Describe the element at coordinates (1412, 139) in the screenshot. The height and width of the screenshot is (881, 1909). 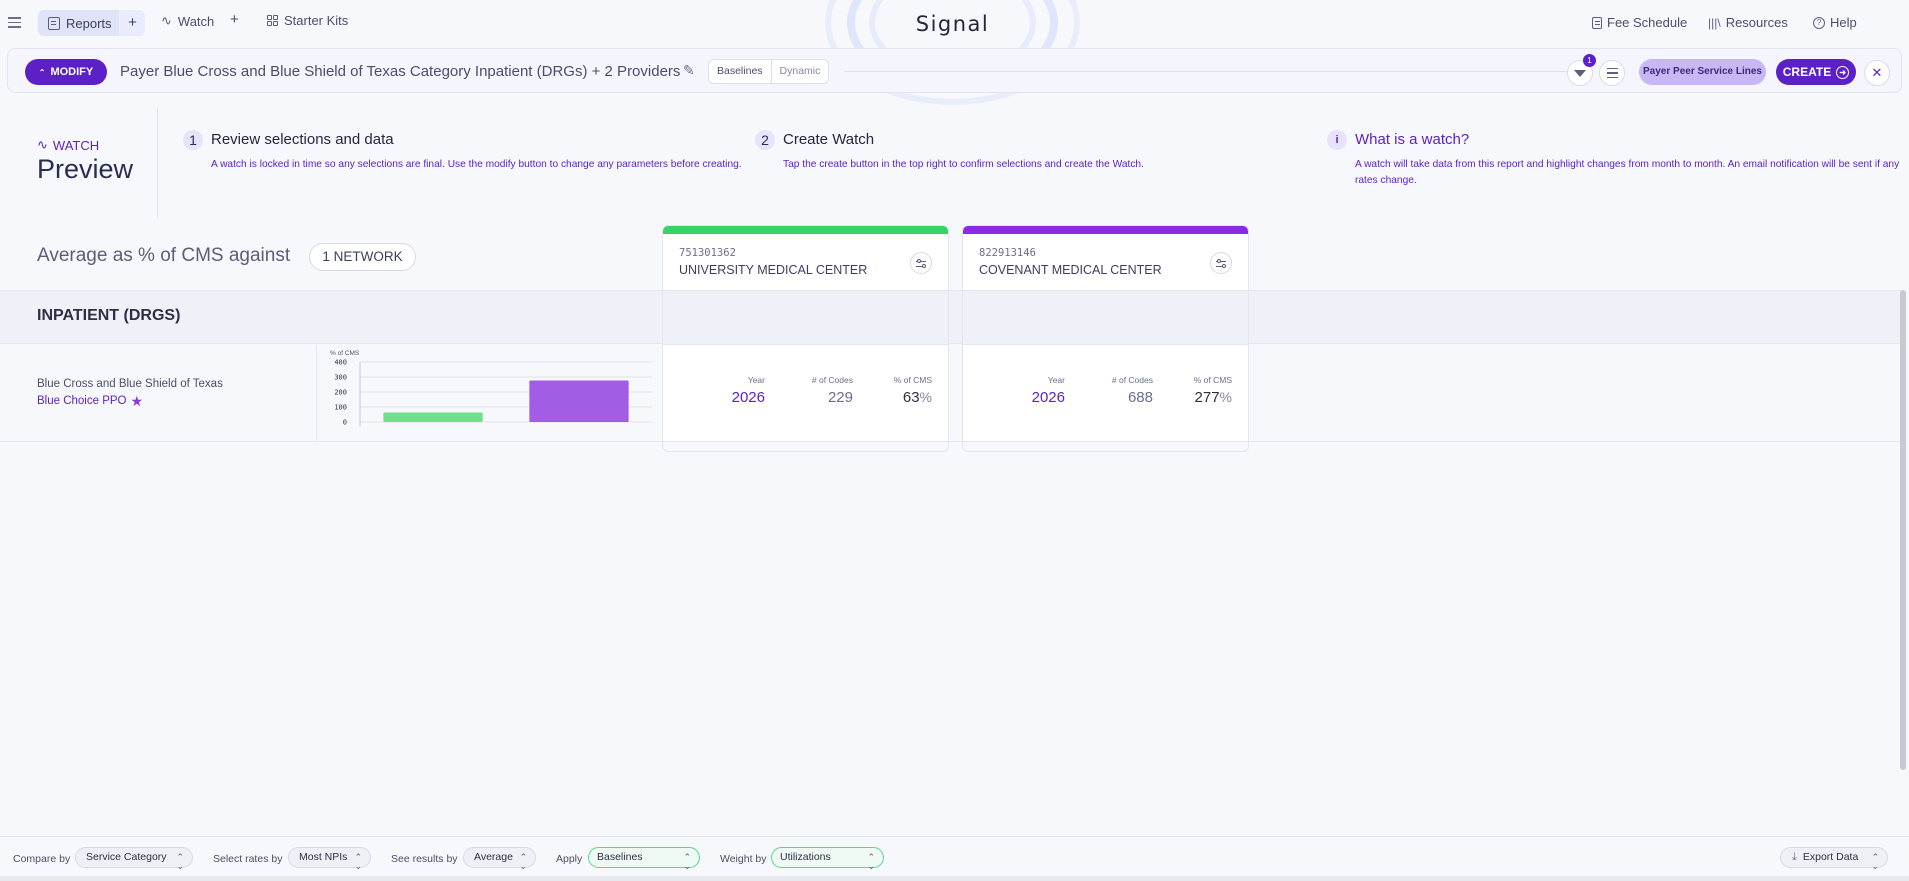
I see `step-heading: What is a watch?` at that location.